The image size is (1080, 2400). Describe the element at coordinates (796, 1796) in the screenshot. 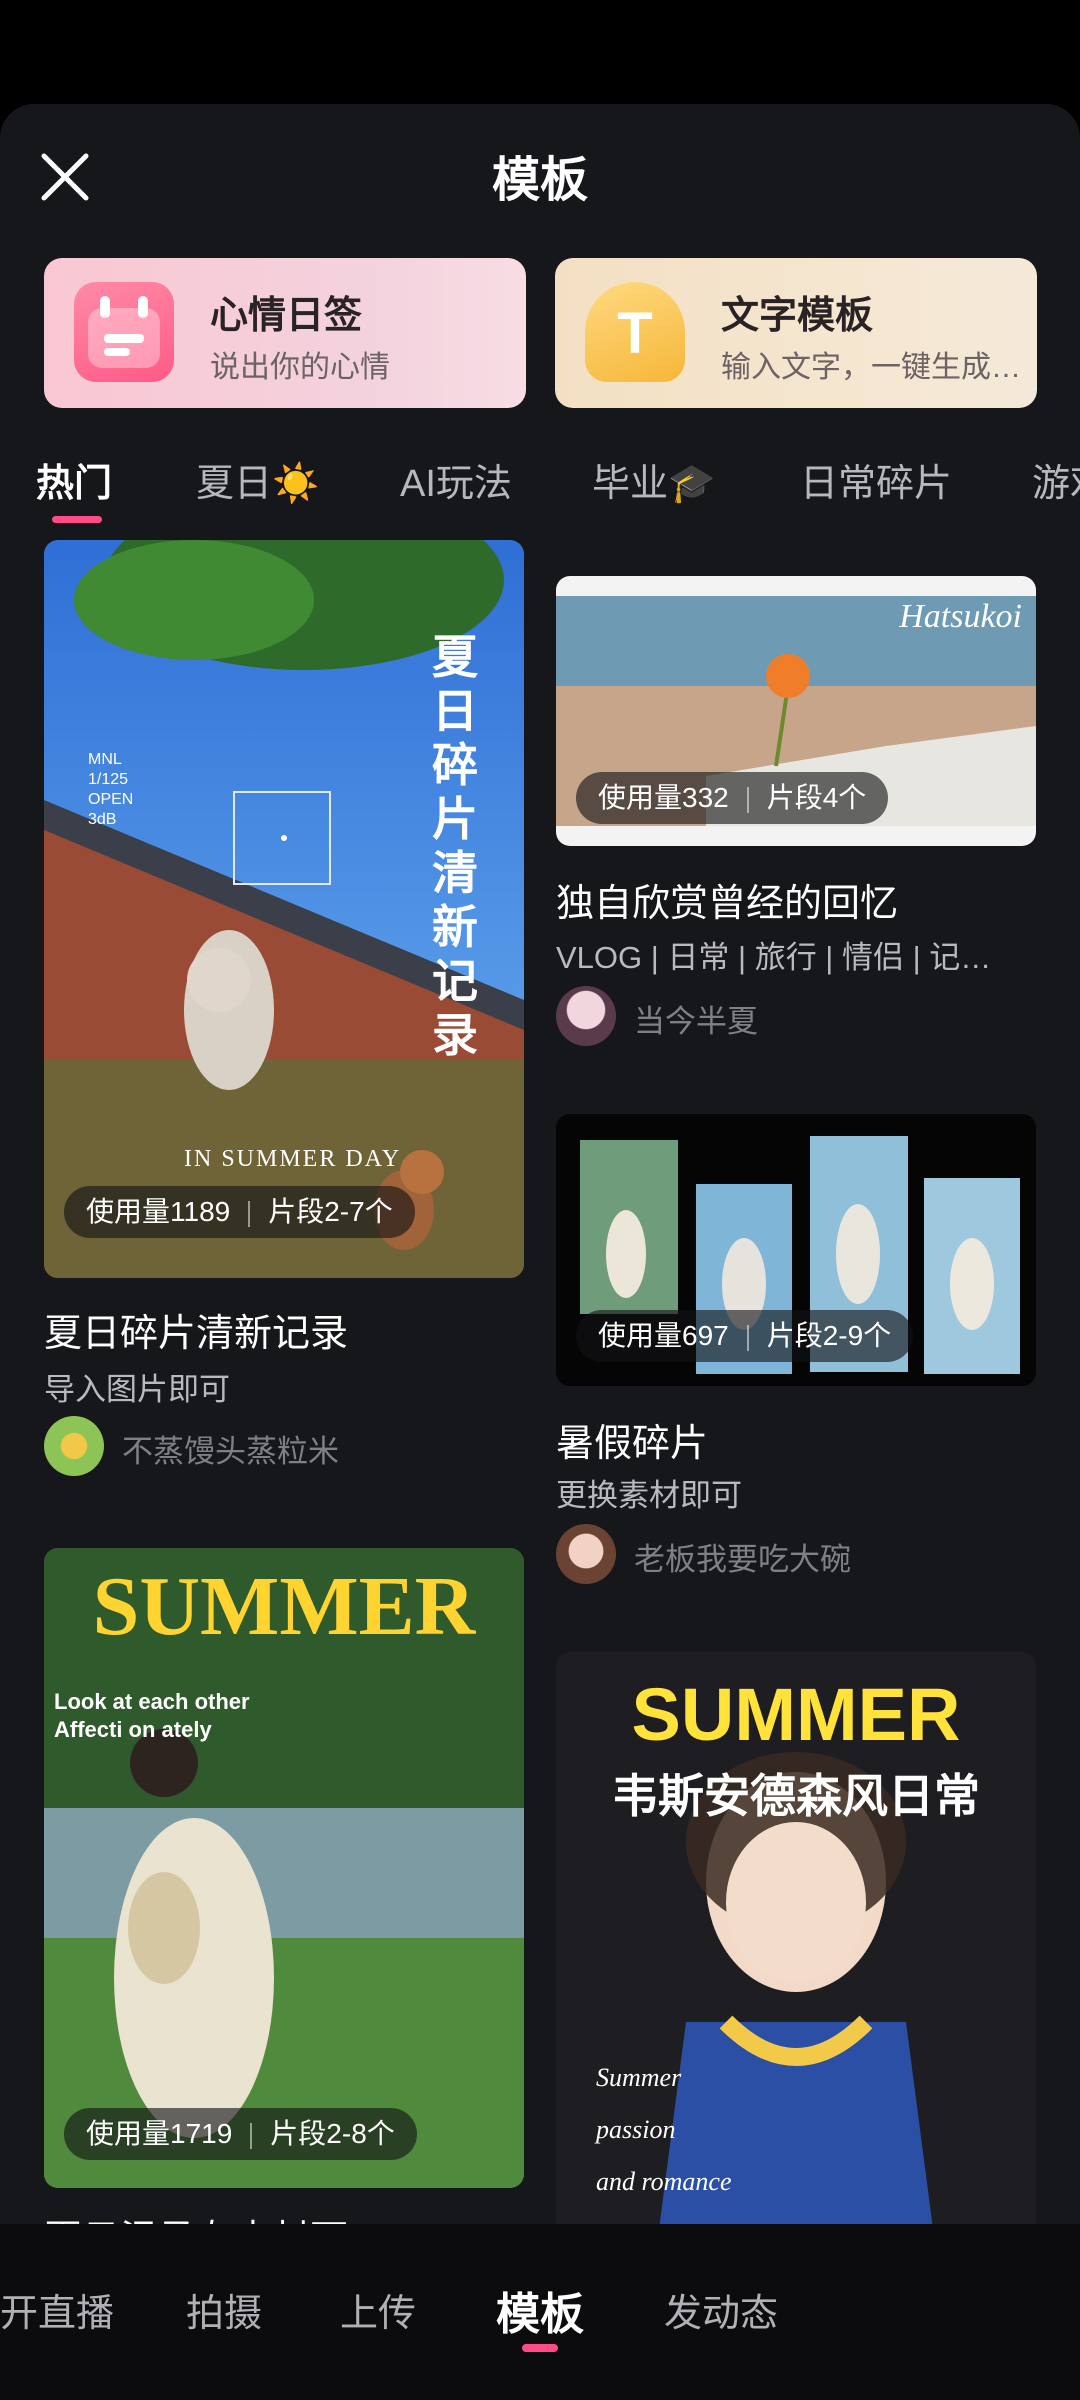

I see `poster-subtitle: 韦斯安德森风日常` at that location.